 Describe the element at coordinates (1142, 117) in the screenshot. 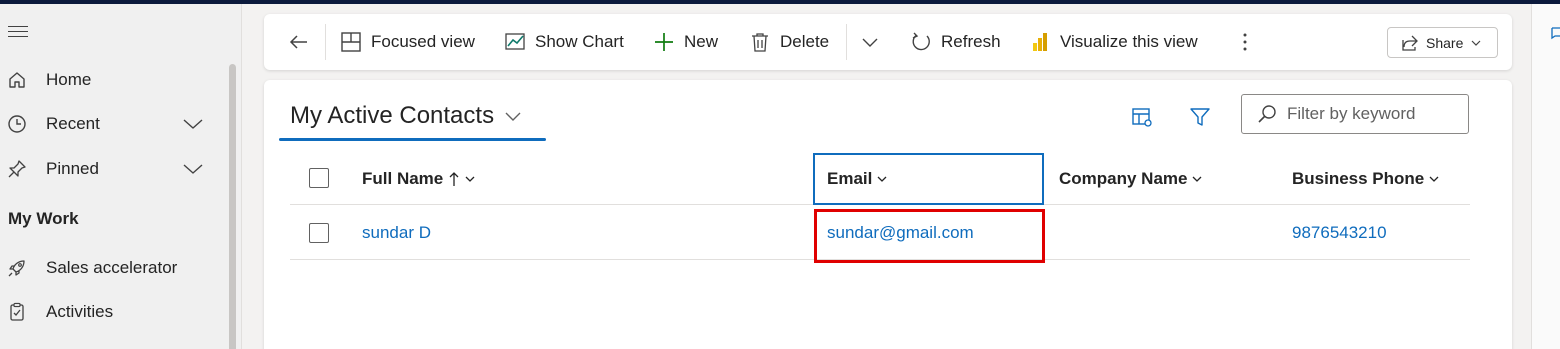

I see `edit-columns-icon` at that location.